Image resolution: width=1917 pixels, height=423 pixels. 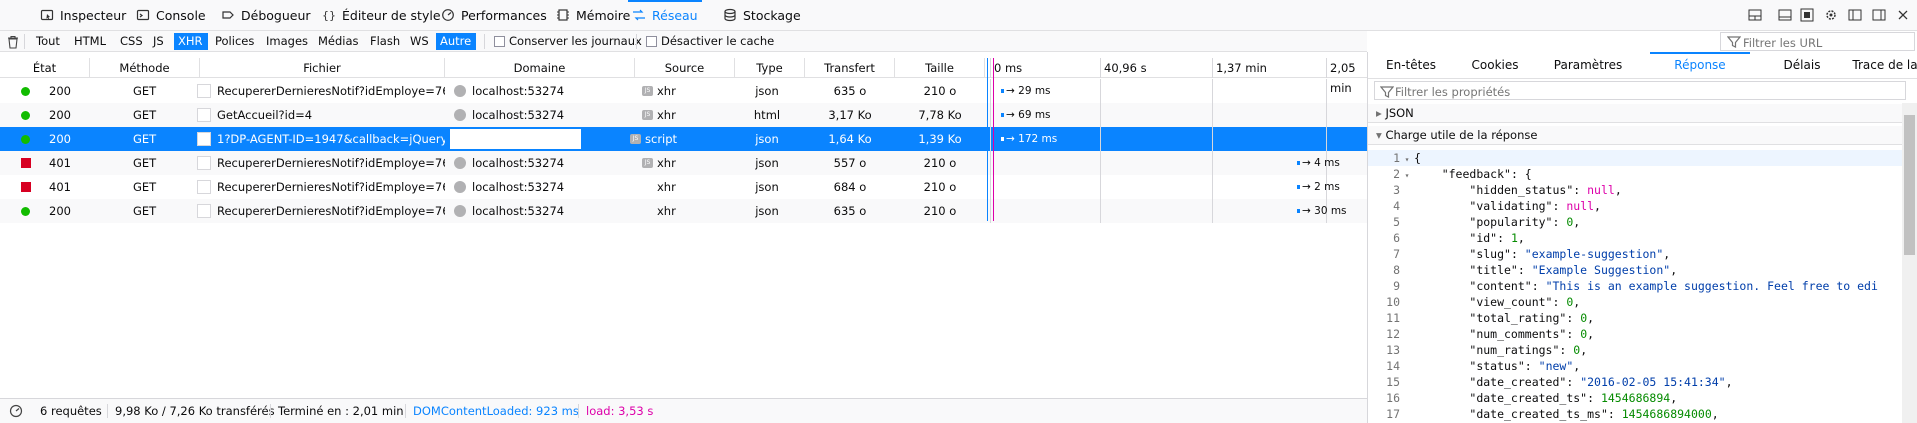 What do you see at coordinates (287, 41) in the screenshot?
I see `filter-type-images: Images` at bounding box center [287, 41].